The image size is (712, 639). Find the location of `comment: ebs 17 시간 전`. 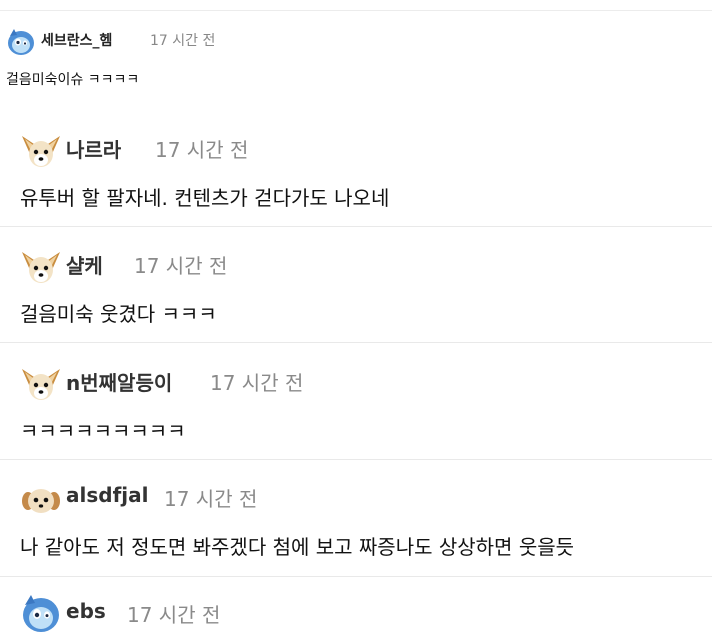

comment: ebs 17 시간 전 is located at coordinates (356, 614).